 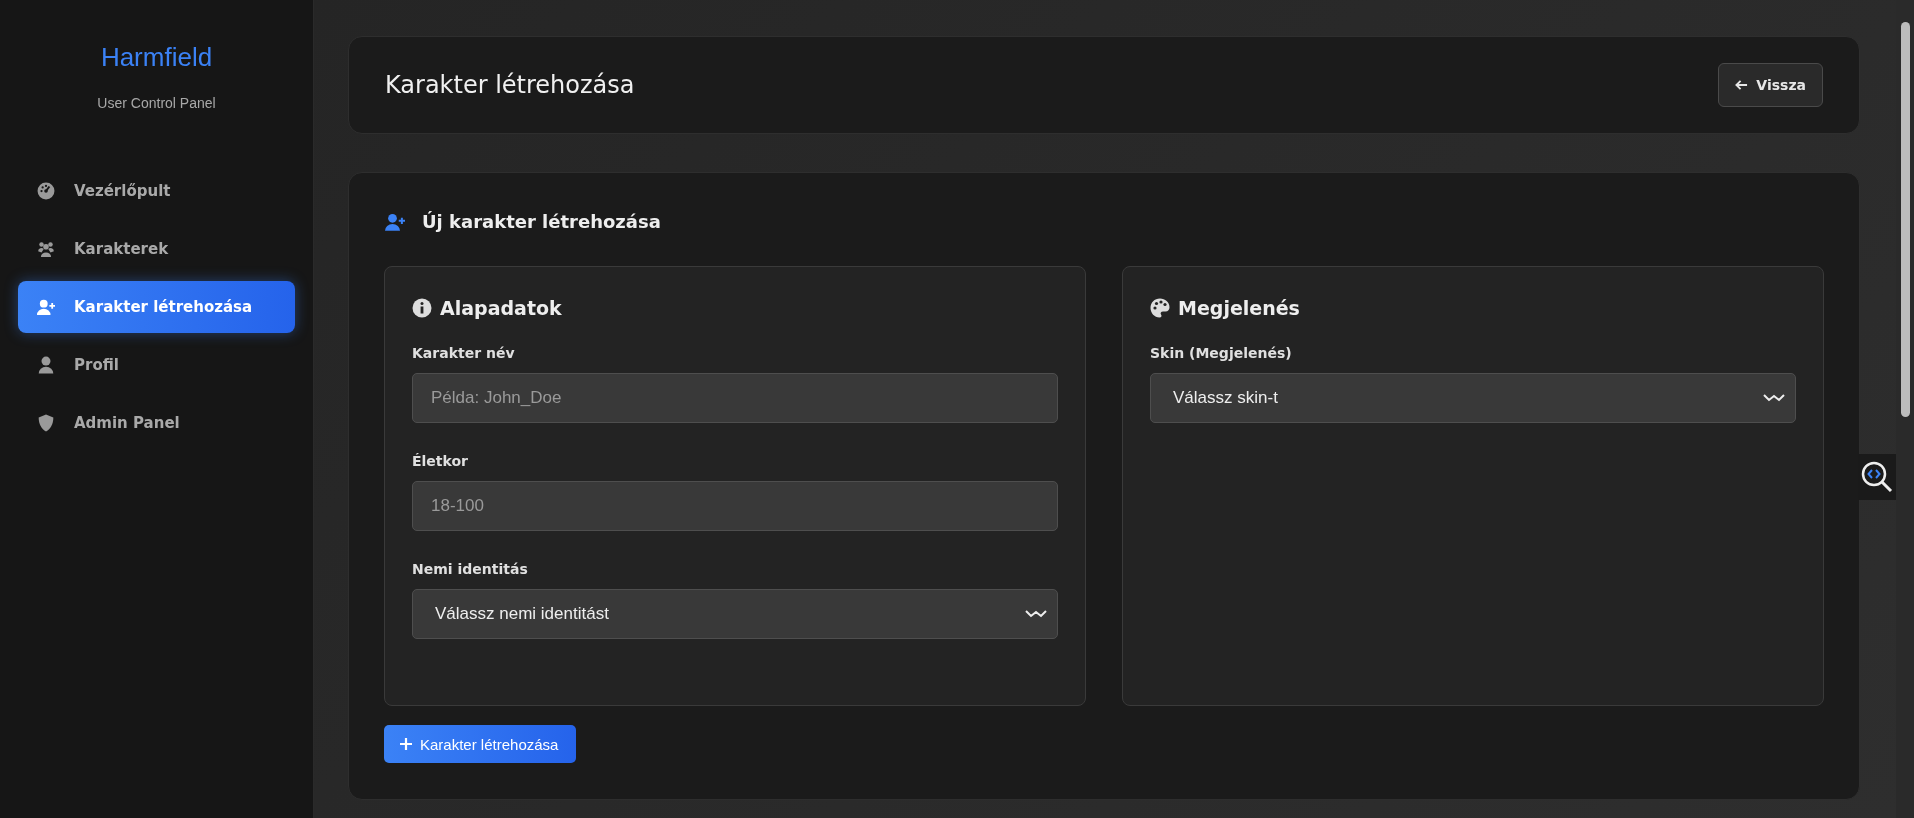 What do you see at coordinates (1239, 308) in the screenshot?
I see `section-title: Megjelenés` at bounding box center [1239, 308].